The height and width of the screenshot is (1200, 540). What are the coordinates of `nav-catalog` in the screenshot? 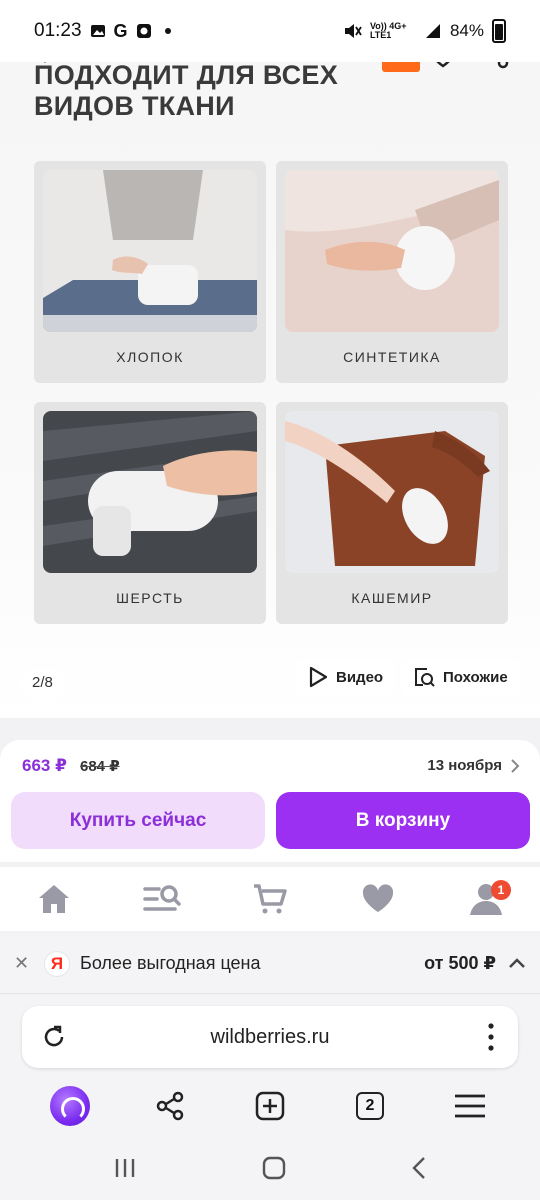 It's located at (162, 899).